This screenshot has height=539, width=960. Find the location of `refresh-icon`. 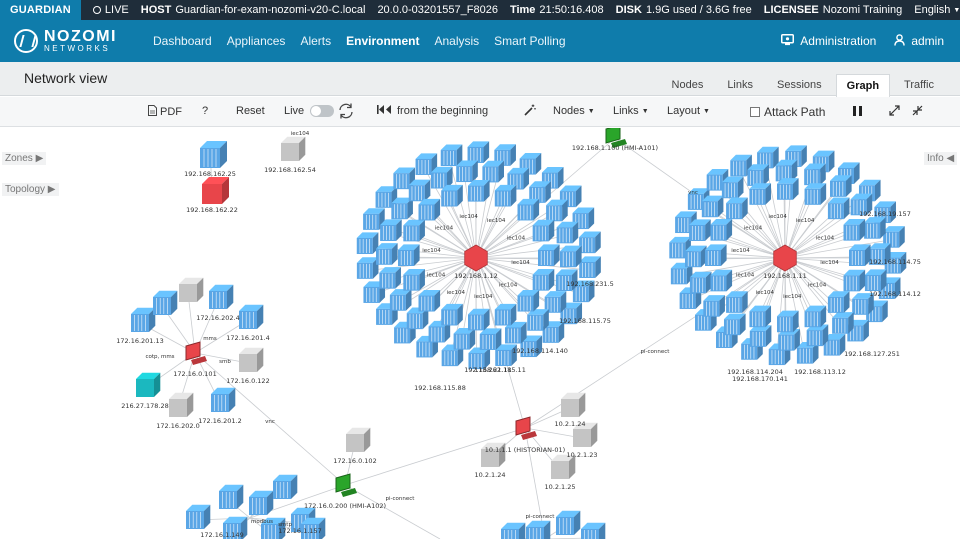

refresh-icon is located at coordinates (346, 111).